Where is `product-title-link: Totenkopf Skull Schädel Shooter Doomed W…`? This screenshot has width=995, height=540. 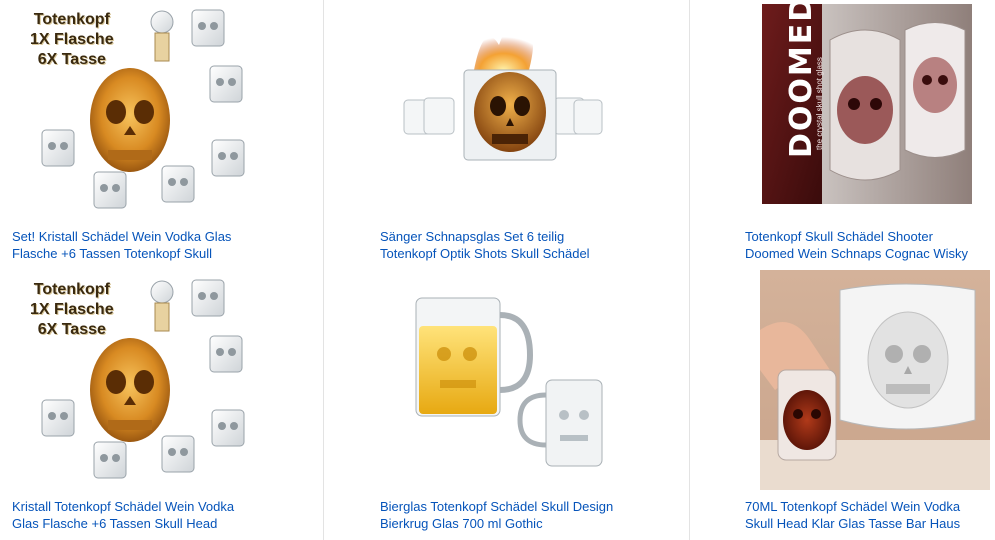 product-title-link: Totenkopf Skull Schädel Shooter Doomed W… is located at coordinates (870, 245).